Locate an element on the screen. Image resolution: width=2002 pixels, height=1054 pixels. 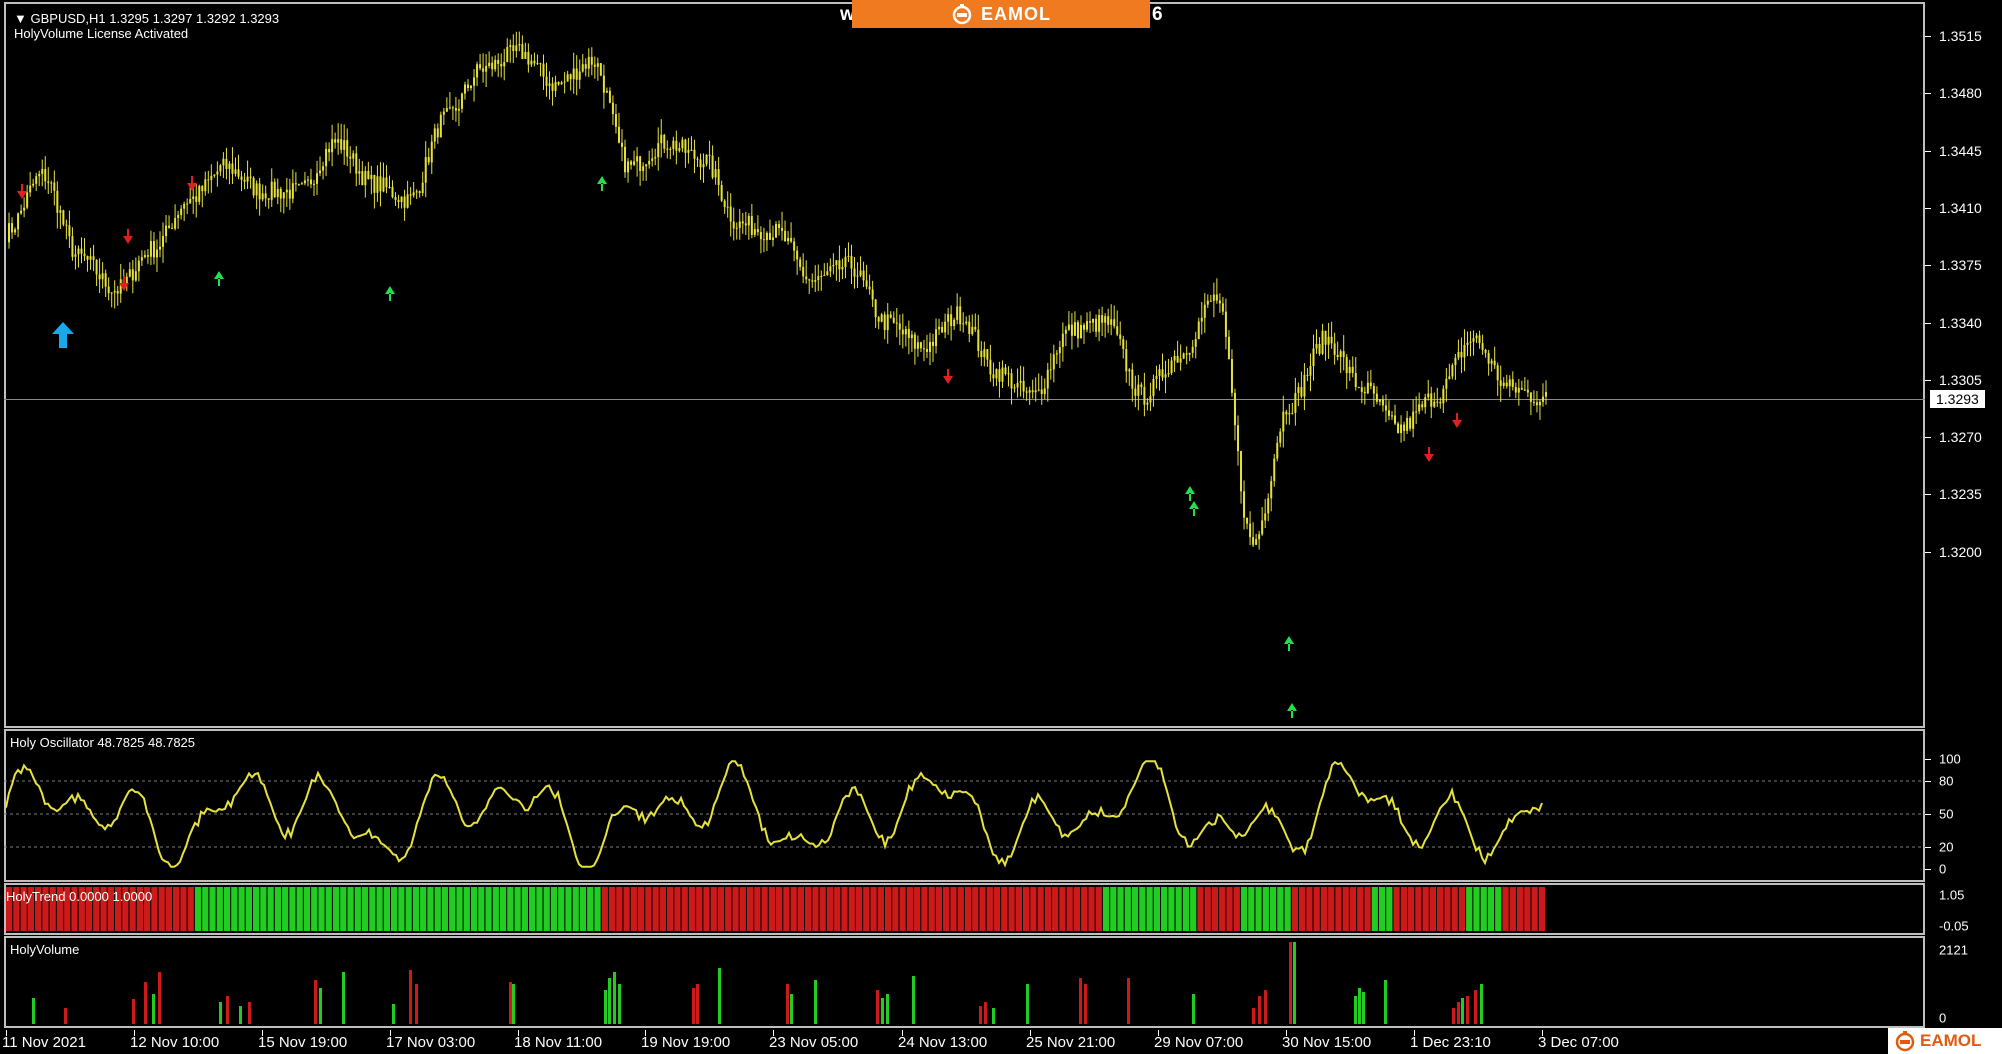
oscillator-axis-label: 20 is located at coordinates (1946, 847).